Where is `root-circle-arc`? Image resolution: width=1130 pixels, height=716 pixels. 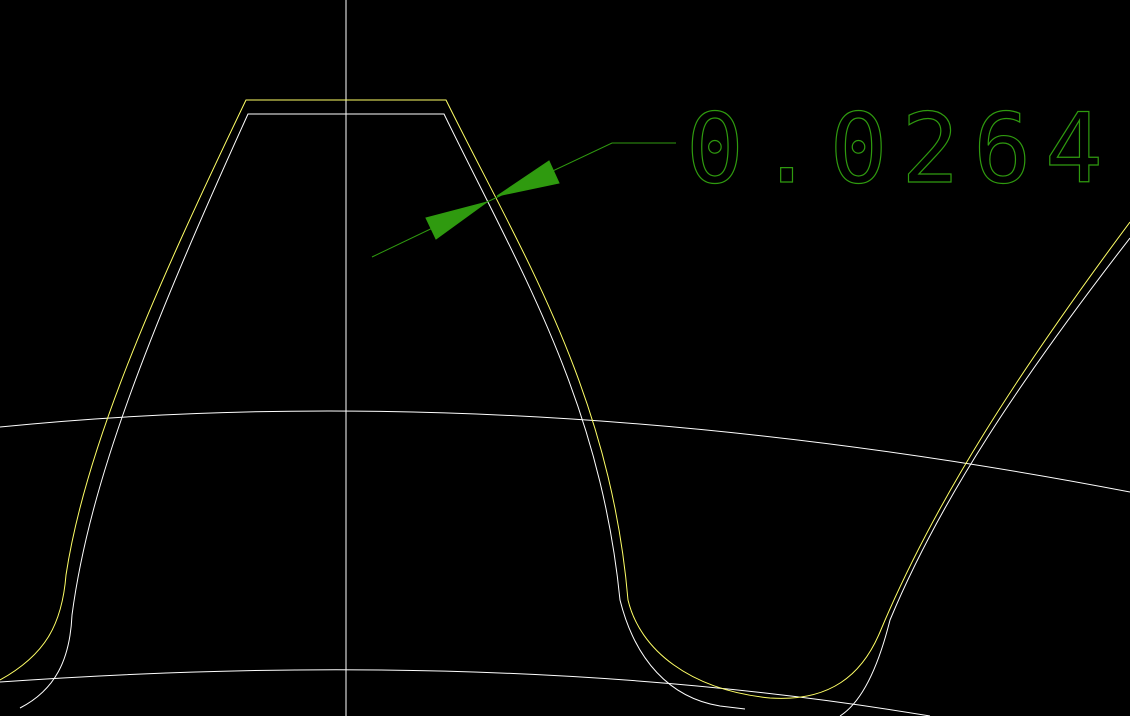 root-circle-arc is located at coordinates (465, 692).